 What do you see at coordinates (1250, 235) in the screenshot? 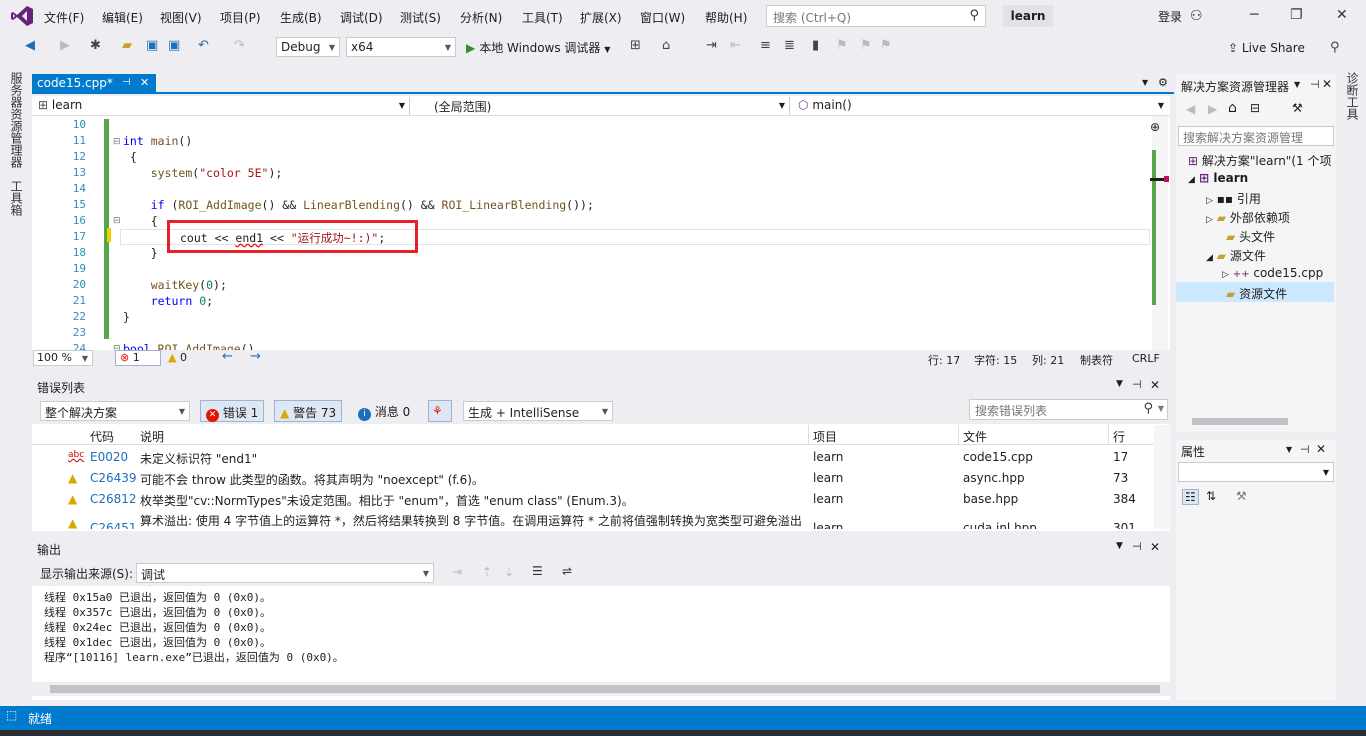
I see `tree-item-headers: ▰ 头文件` at bounding box center [1250, 235].